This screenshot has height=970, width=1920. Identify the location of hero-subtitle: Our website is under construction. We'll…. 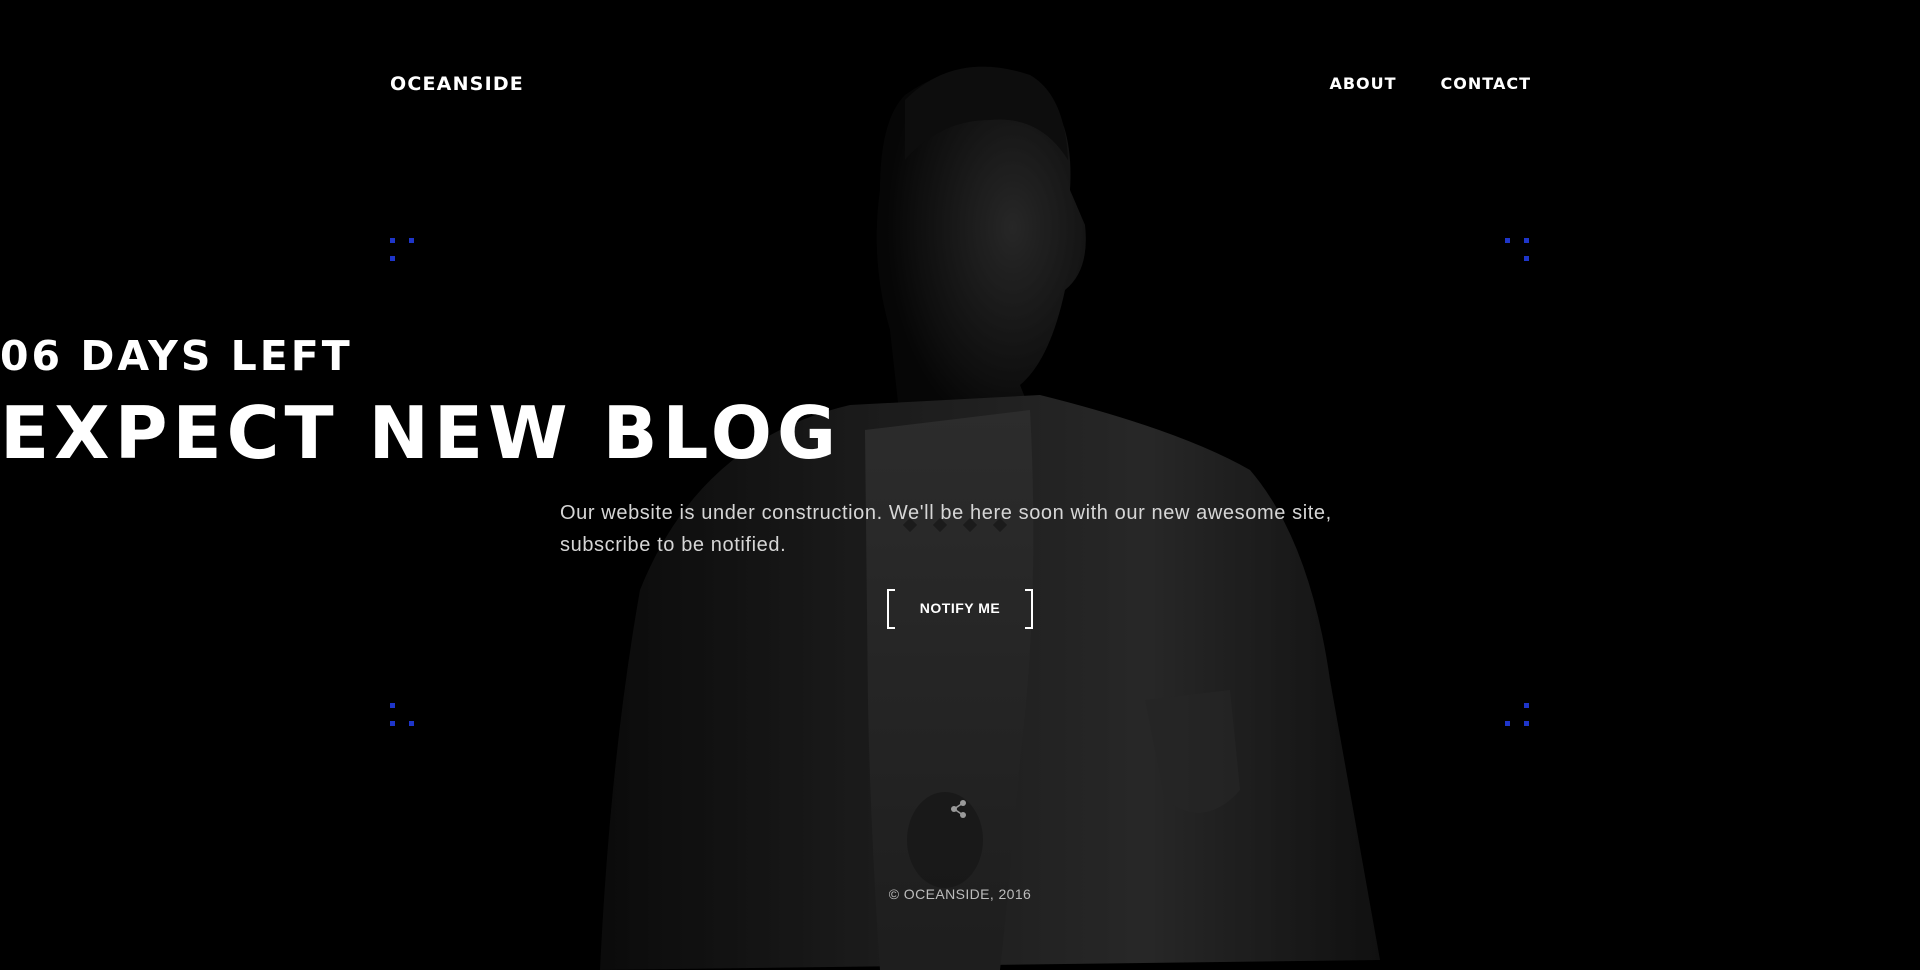
(960, 529).